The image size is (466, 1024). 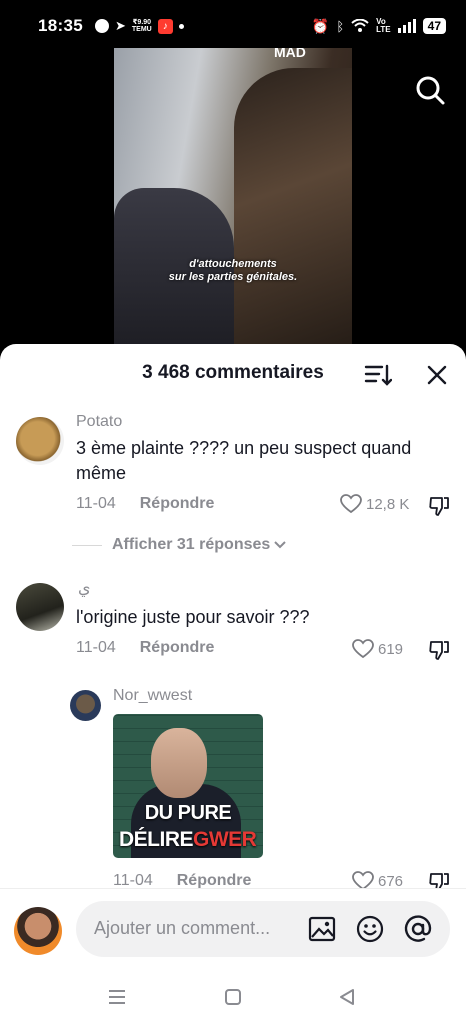 What do you see at coordinates (99, 422) in the screenshot?
I see `comment-username: Potato` at bounding box center [99, 422].